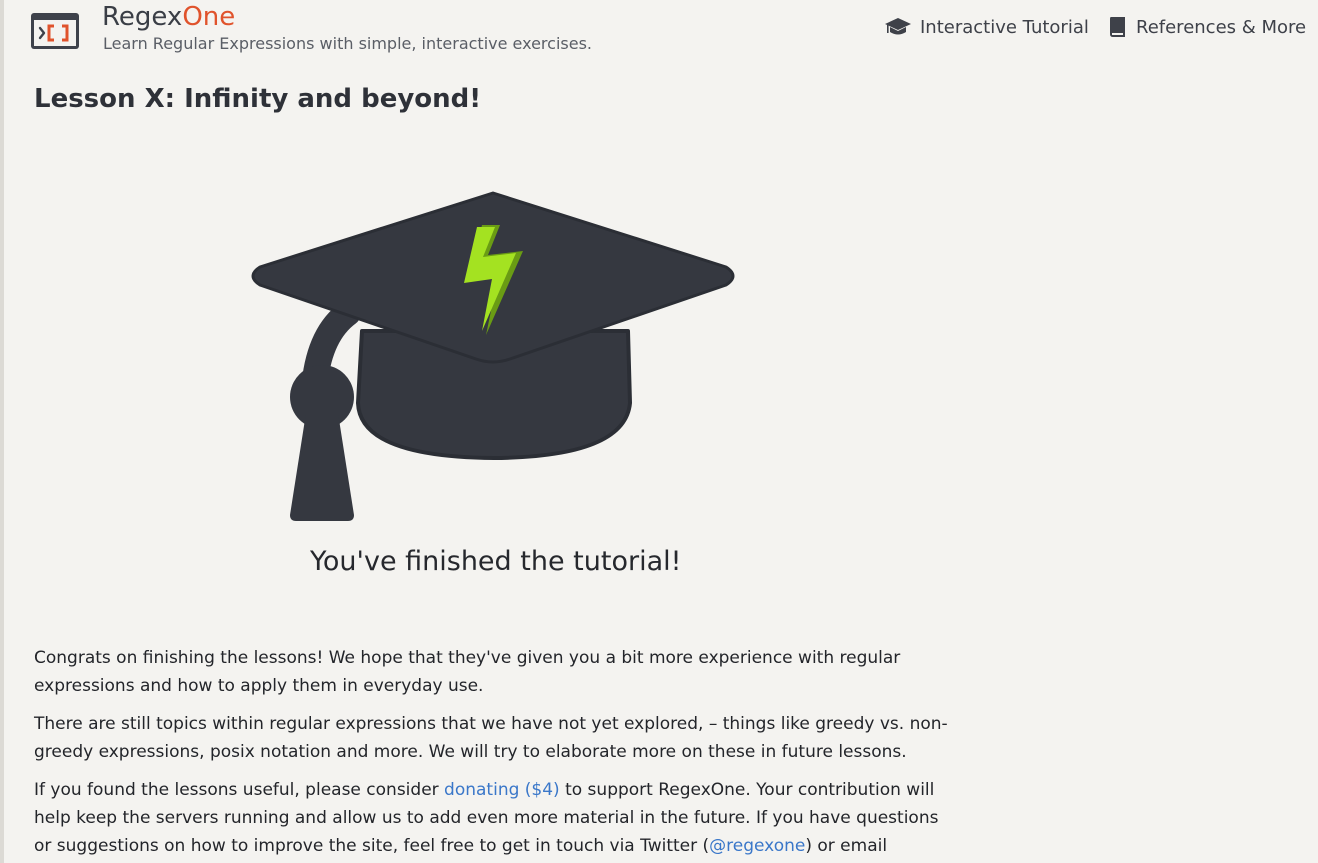 This screenshot has width=1318, height=863. What do you see at coordinates (496, 561) in the screenshot?
I see `tutorial-finished-message: You've finished the tutorial!` at bounding box center [496, 561].